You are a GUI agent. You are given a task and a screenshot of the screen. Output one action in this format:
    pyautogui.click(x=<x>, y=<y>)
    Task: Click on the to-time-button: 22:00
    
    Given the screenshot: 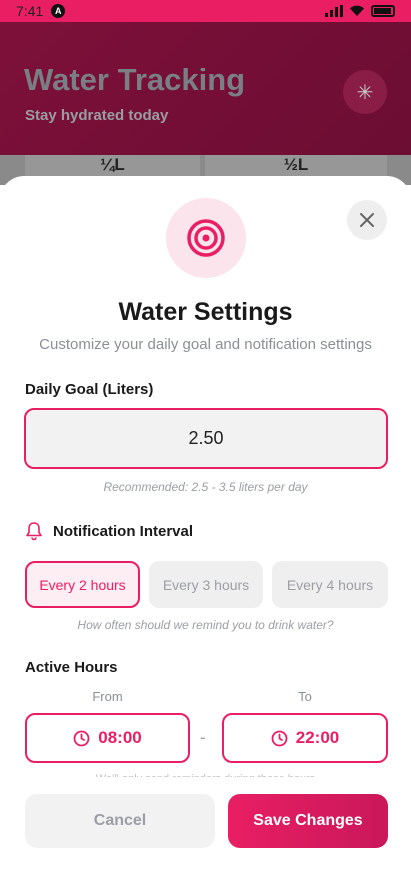 What is the action you would take?
    pyautogui.click(x=305, y=738)
    